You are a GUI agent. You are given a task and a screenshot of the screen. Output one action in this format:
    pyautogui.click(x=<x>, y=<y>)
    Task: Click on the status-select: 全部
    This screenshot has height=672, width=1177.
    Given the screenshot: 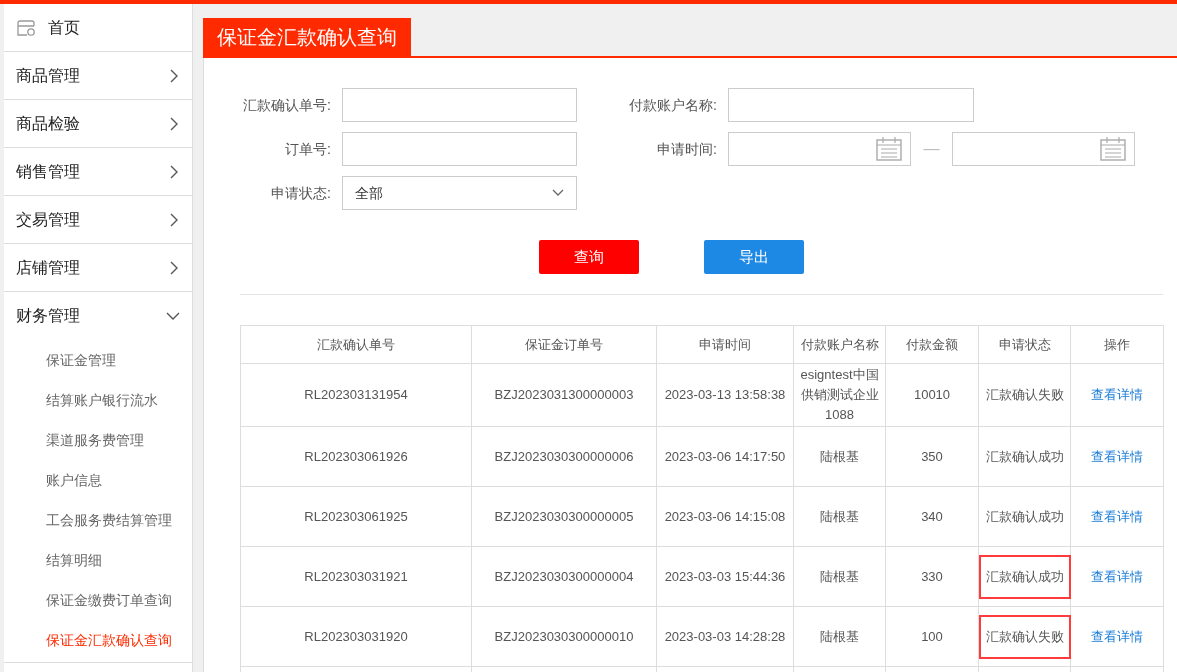 What is the action you would take?
    pyautogui.click(x=459, y=193)
    